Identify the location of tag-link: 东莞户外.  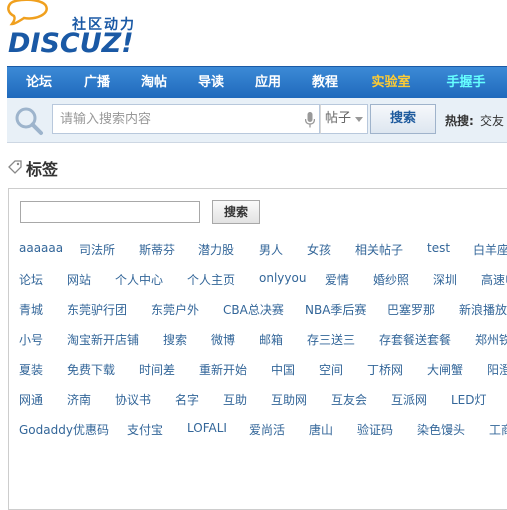
(175, 309).